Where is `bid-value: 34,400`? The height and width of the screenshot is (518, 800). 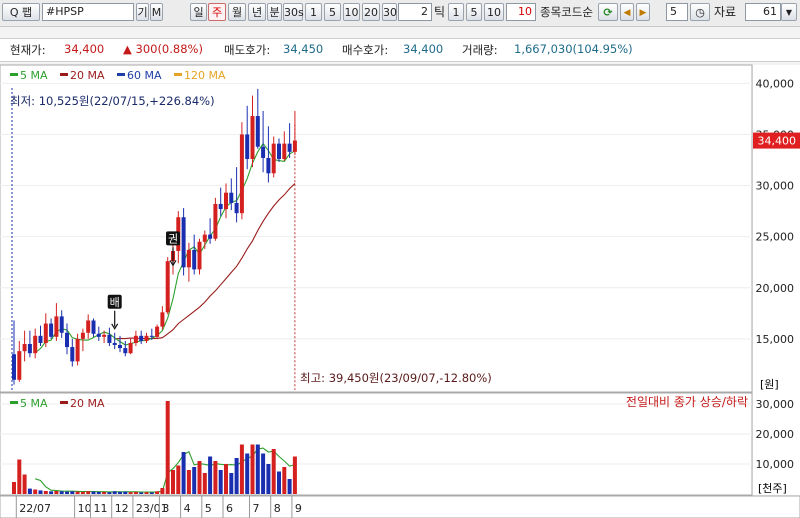
bid-value: 34,400 is located at coordinates (423, 49).